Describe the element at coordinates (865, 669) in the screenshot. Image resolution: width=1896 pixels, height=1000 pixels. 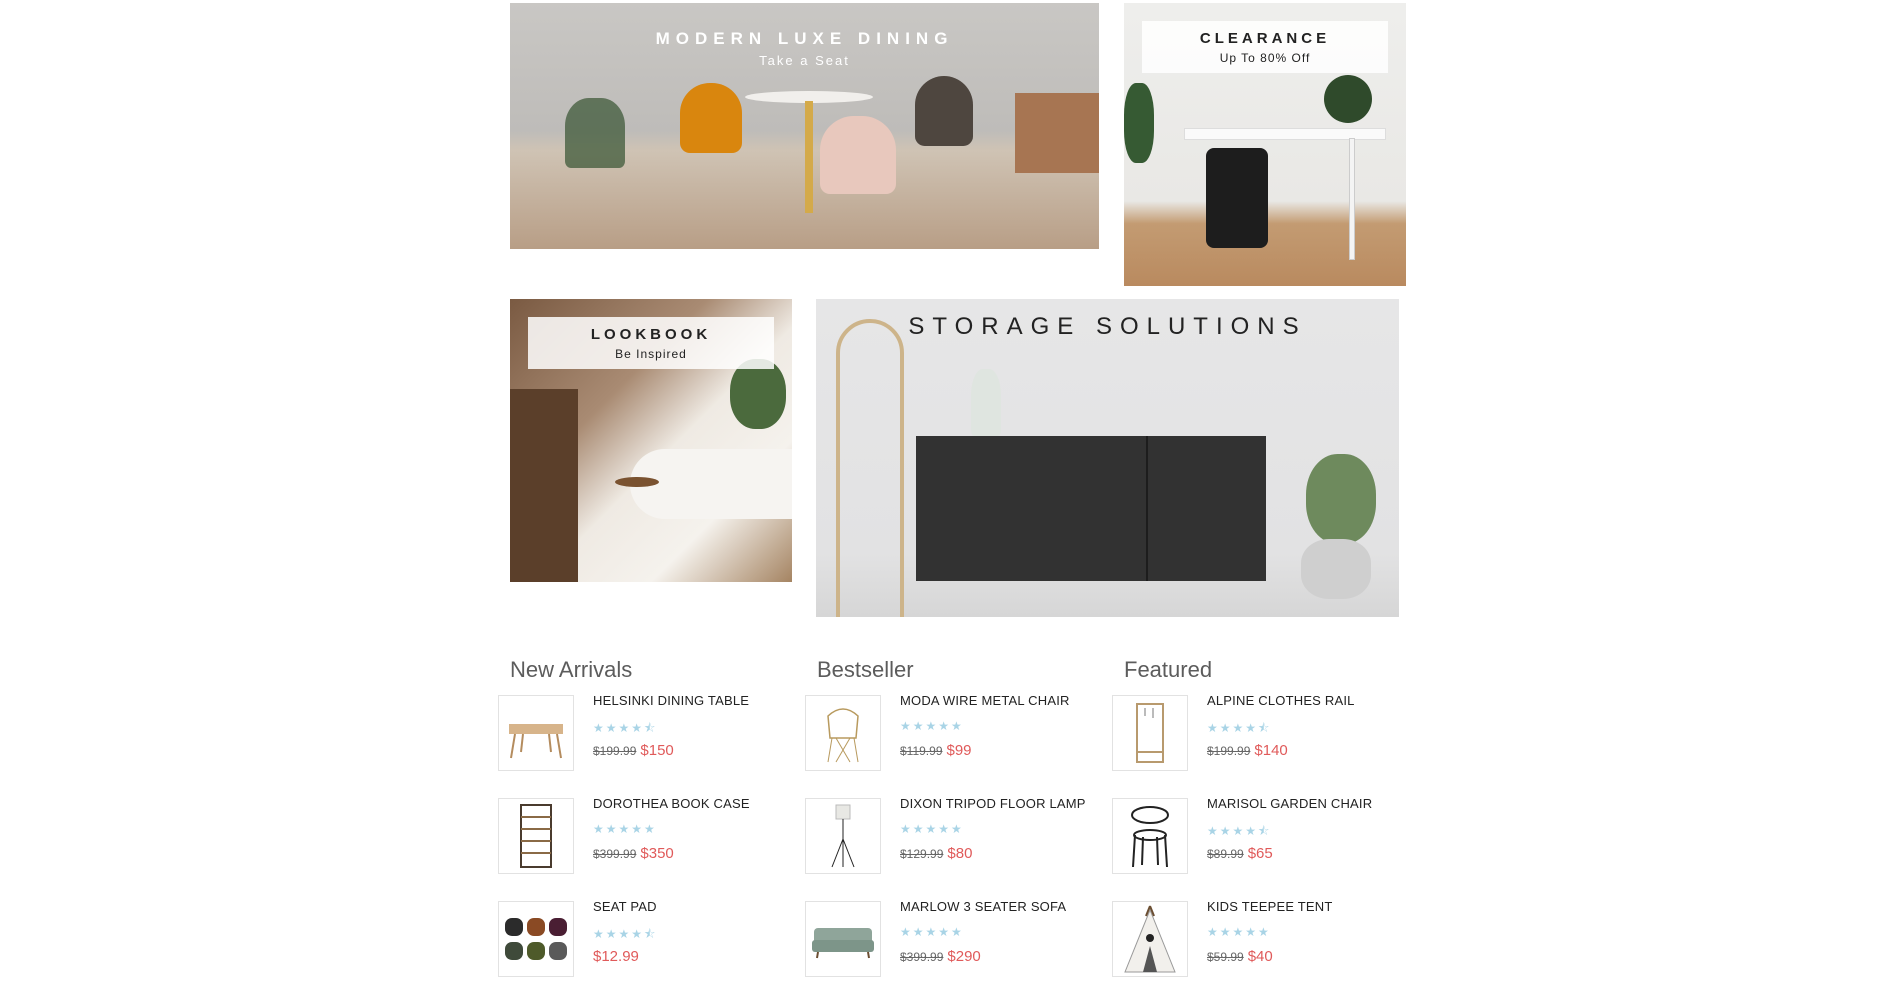
I see `column-heading: Bestseller` at that location.